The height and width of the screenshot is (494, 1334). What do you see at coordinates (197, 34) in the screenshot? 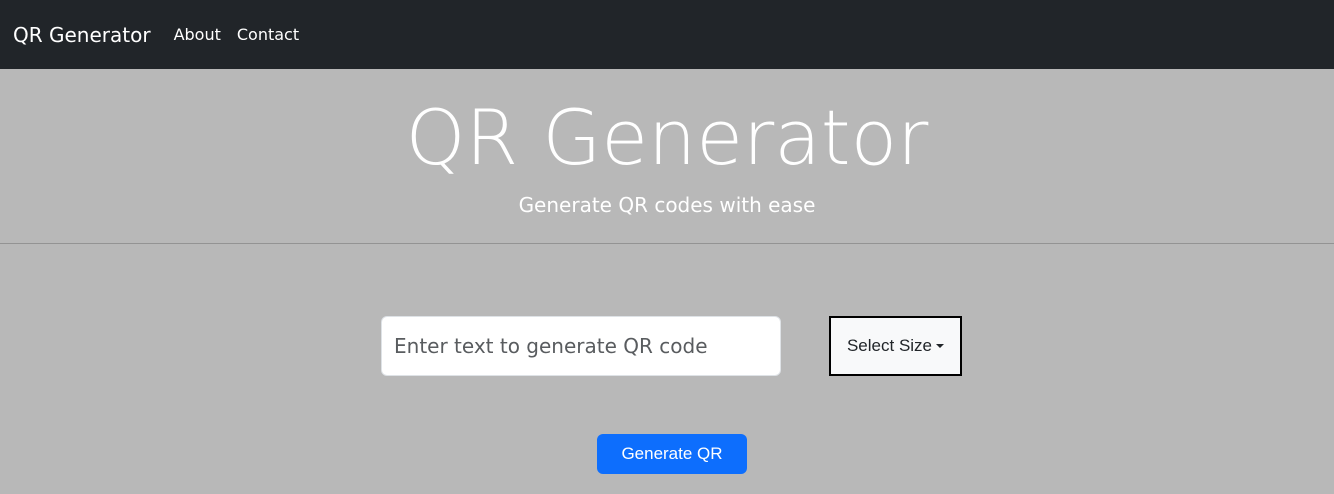
I see `nav-link-about: About` at bounding box center [197, 34].